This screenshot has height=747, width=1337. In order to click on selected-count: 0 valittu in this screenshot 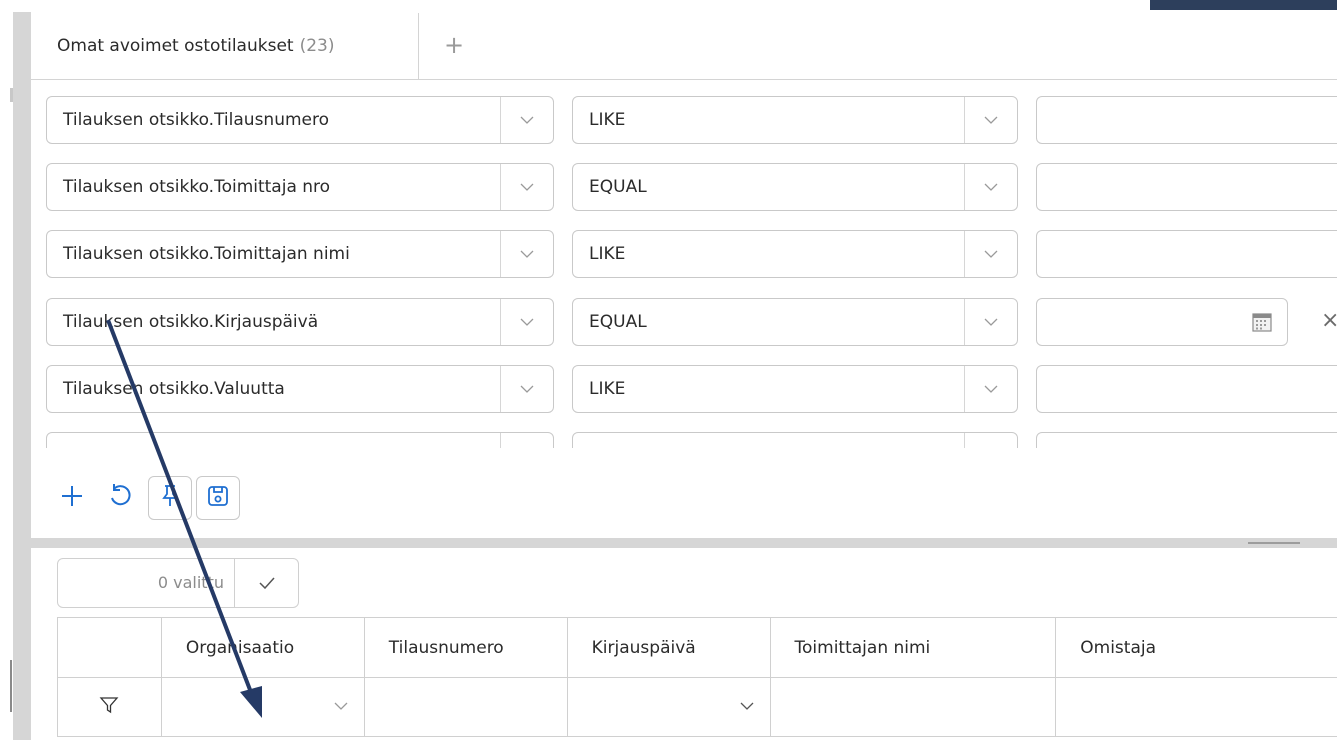, I will do `click(146, 583)`.